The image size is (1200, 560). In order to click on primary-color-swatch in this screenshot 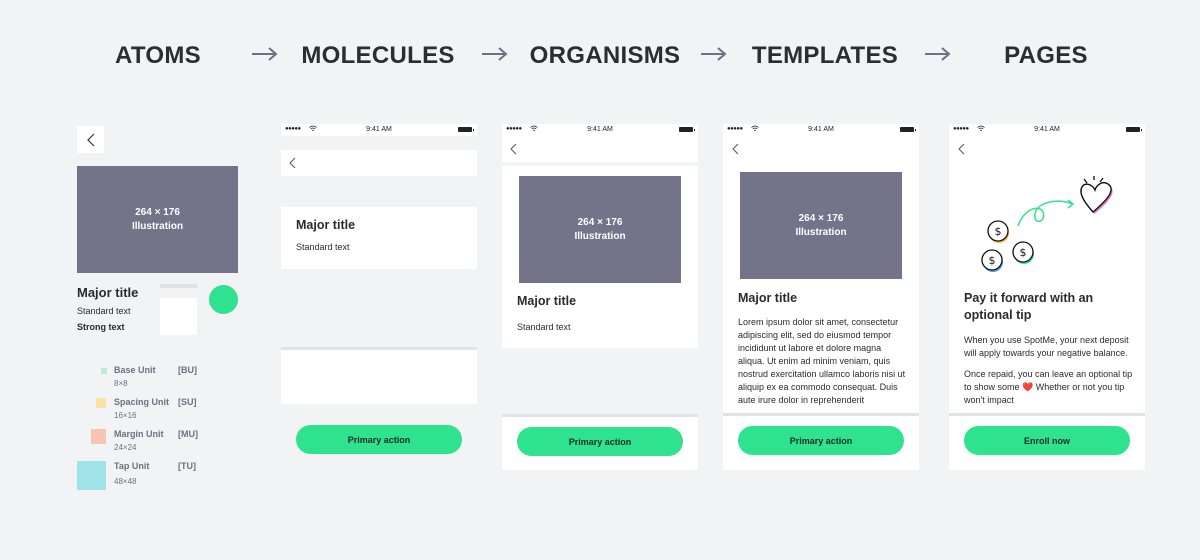, I will do `click(223, 299)`.